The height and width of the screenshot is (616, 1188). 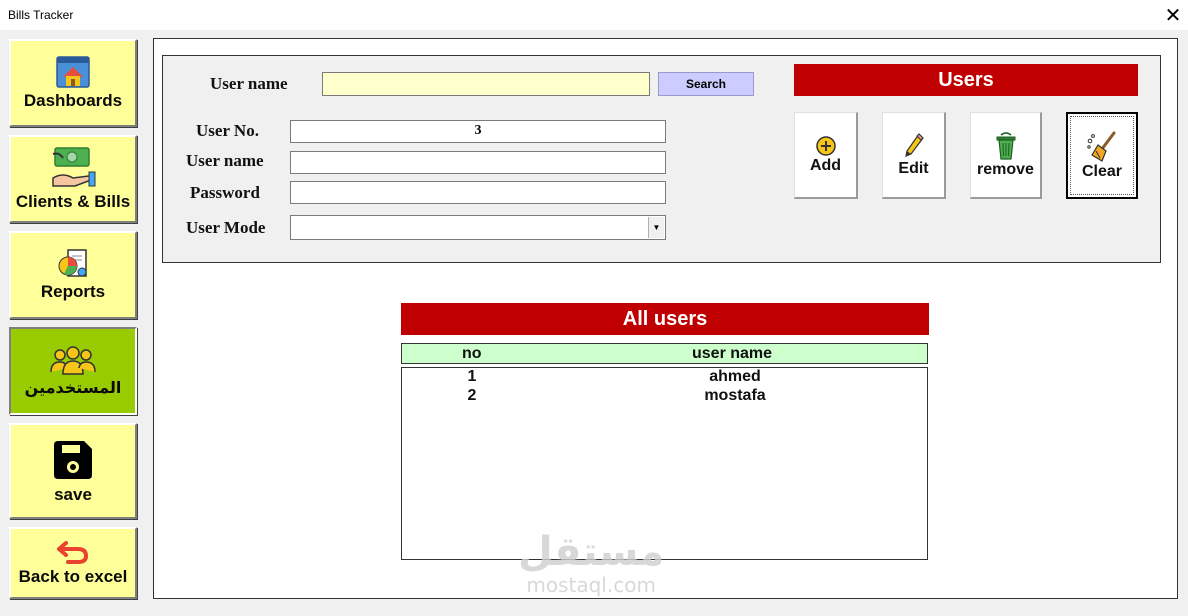 What do you see at coordinates (735, 376) in the screenshot?
I see `list-item-name: ahmed` at bounding box center [735, 376].